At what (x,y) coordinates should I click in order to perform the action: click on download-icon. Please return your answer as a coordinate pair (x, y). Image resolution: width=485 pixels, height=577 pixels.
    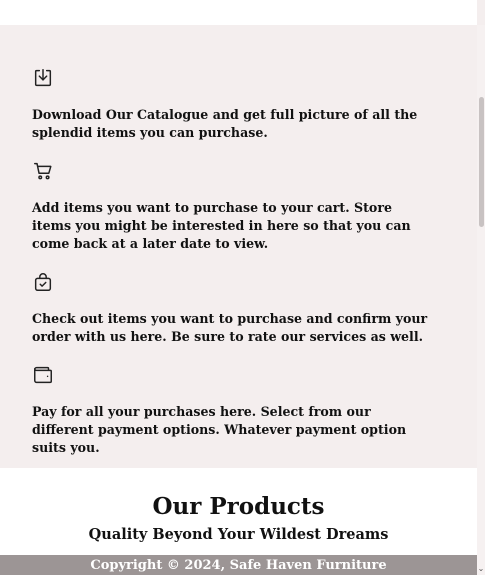
    Looking at the image, I should click on (43, 78).